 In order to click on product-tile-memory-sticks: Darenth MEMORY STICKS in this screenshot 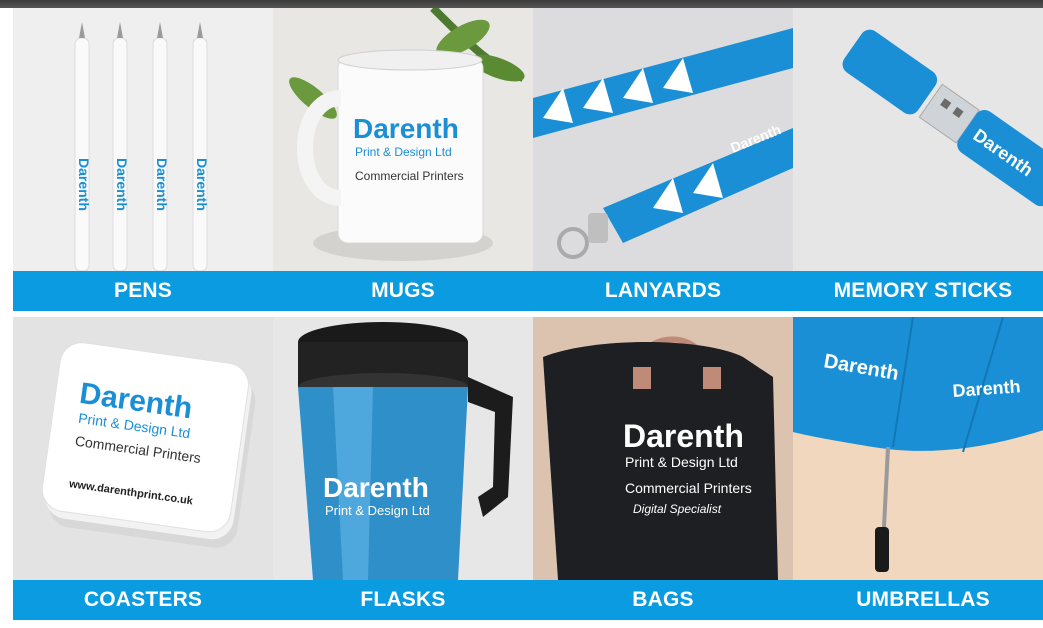, I will do `click(918, 159)`.